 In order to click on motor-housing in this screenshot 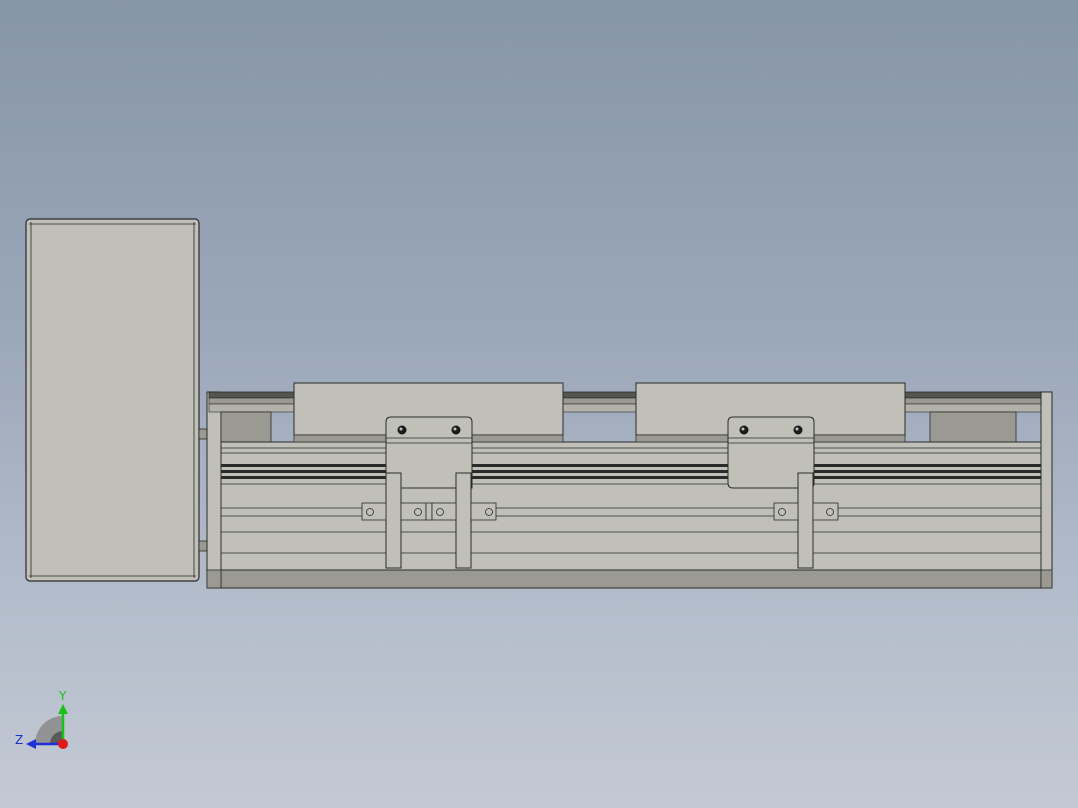, I will do `click(112, 400)`.